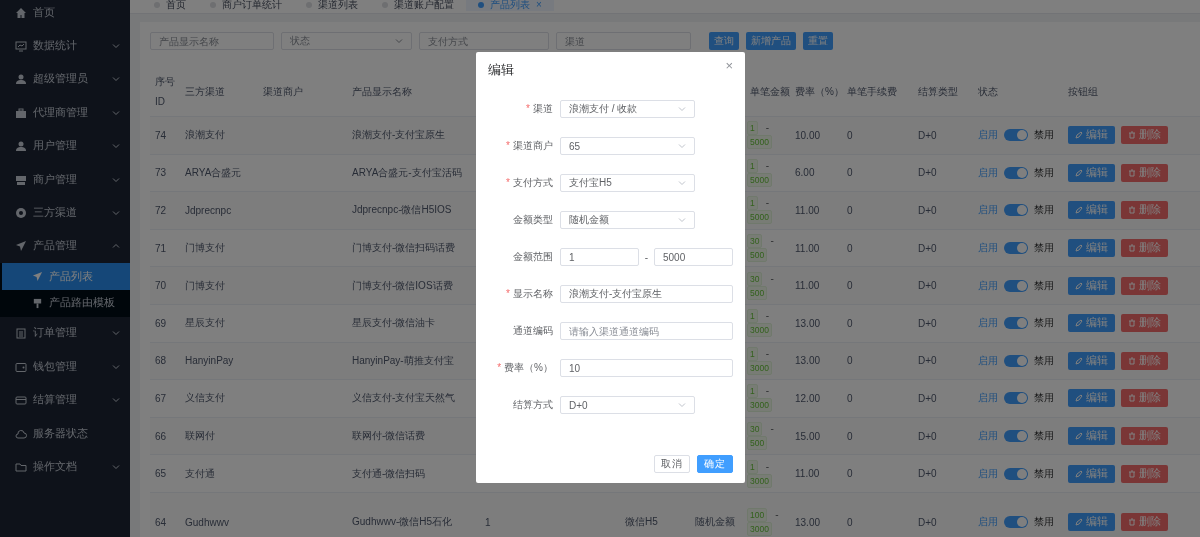  What do you see at coordinates (21, 366) in the screenshot?
I see `wallet-icon` at bounding box center [21, 366].